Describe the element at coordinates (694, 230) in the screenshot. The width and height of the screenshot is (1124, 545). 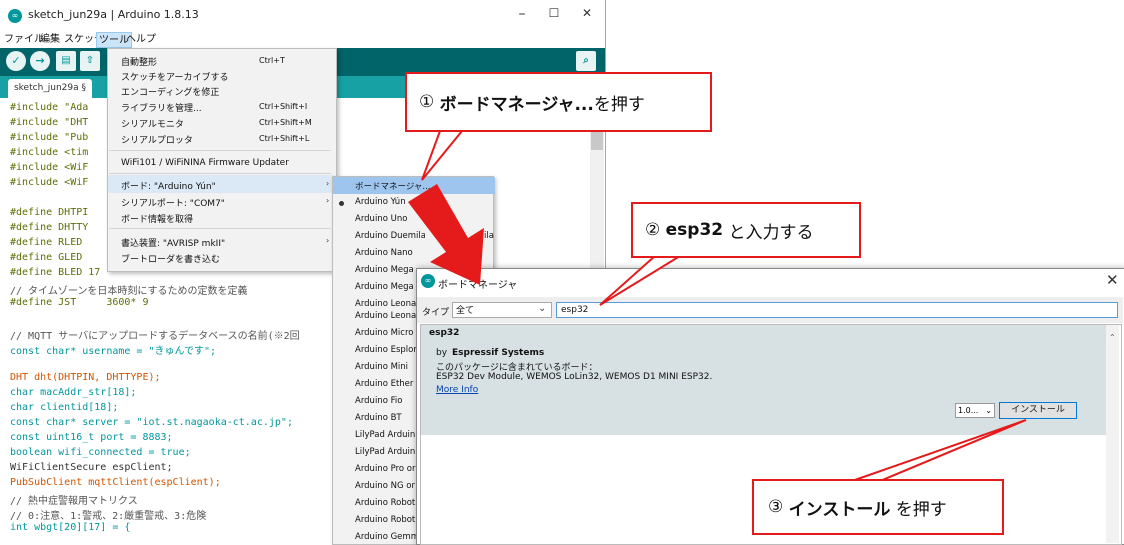
I see `callout-bold-text: esp32` at that location.